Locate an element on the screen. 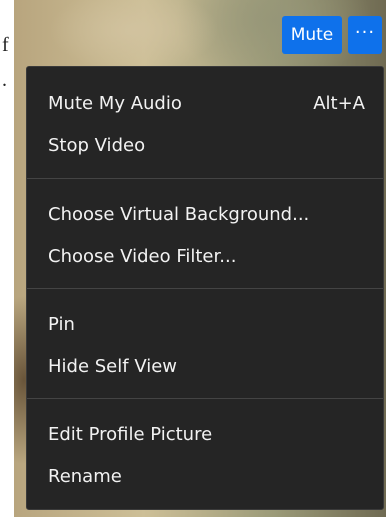 The image size is (386, 517). menu-item-label: Hide Self View is located at coordinates (113, 366).